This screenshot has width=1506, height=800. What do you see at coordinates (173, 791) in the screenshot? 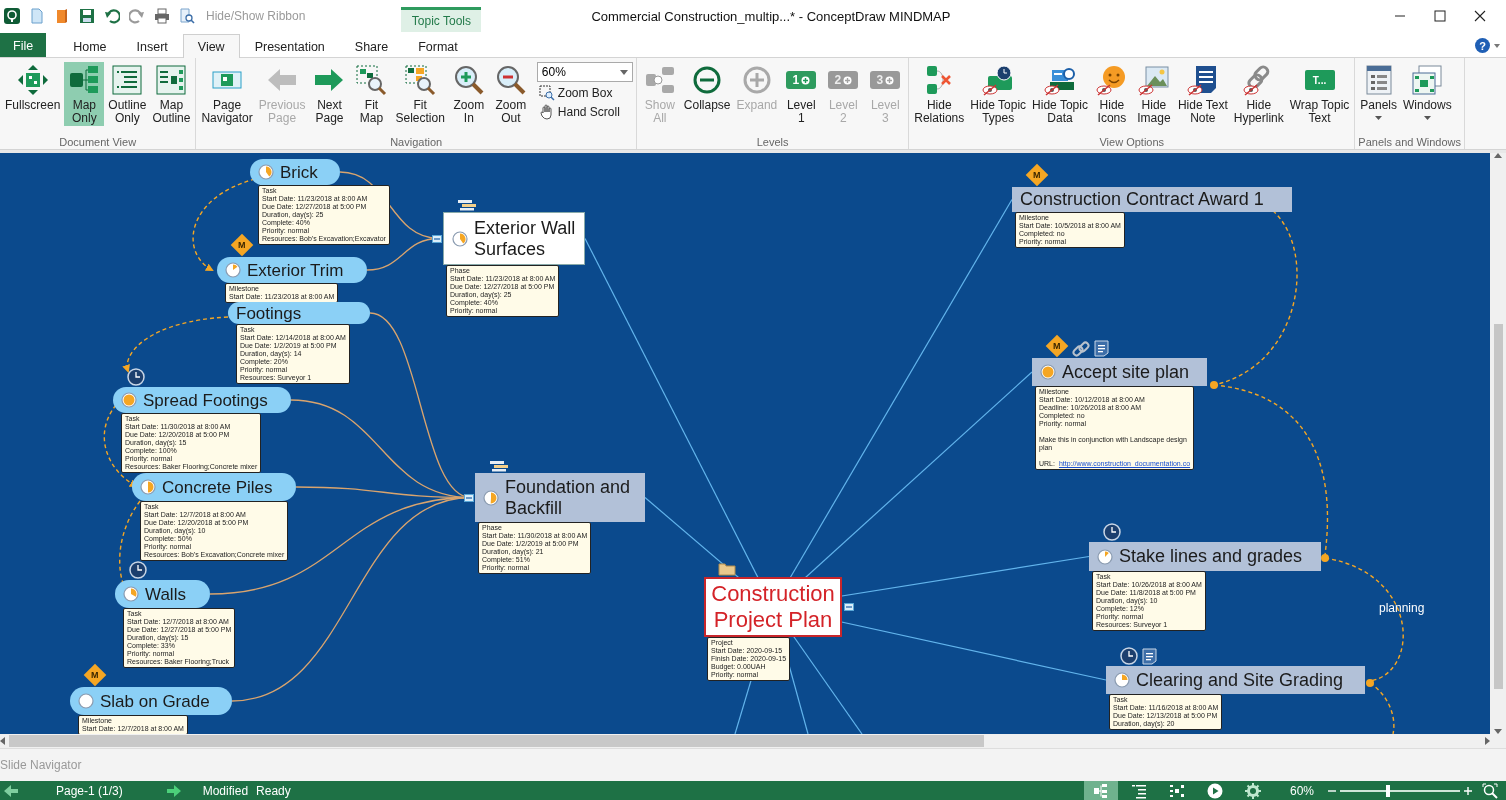
I see `right-arrow-icon` at bounding box center [173, 791].